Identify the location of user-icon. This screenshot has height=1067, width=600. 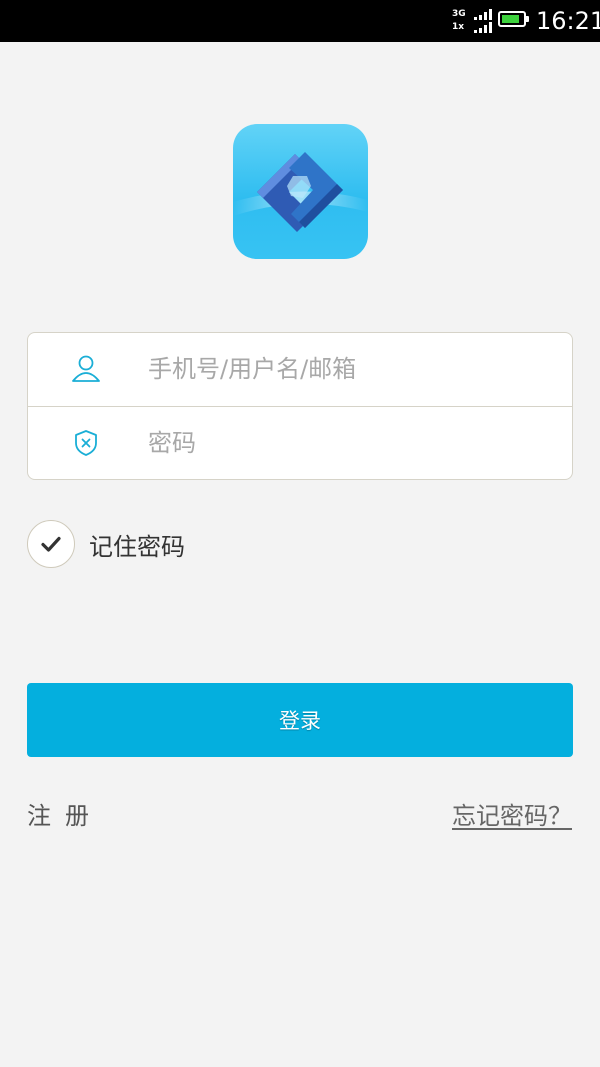
(86, 368).